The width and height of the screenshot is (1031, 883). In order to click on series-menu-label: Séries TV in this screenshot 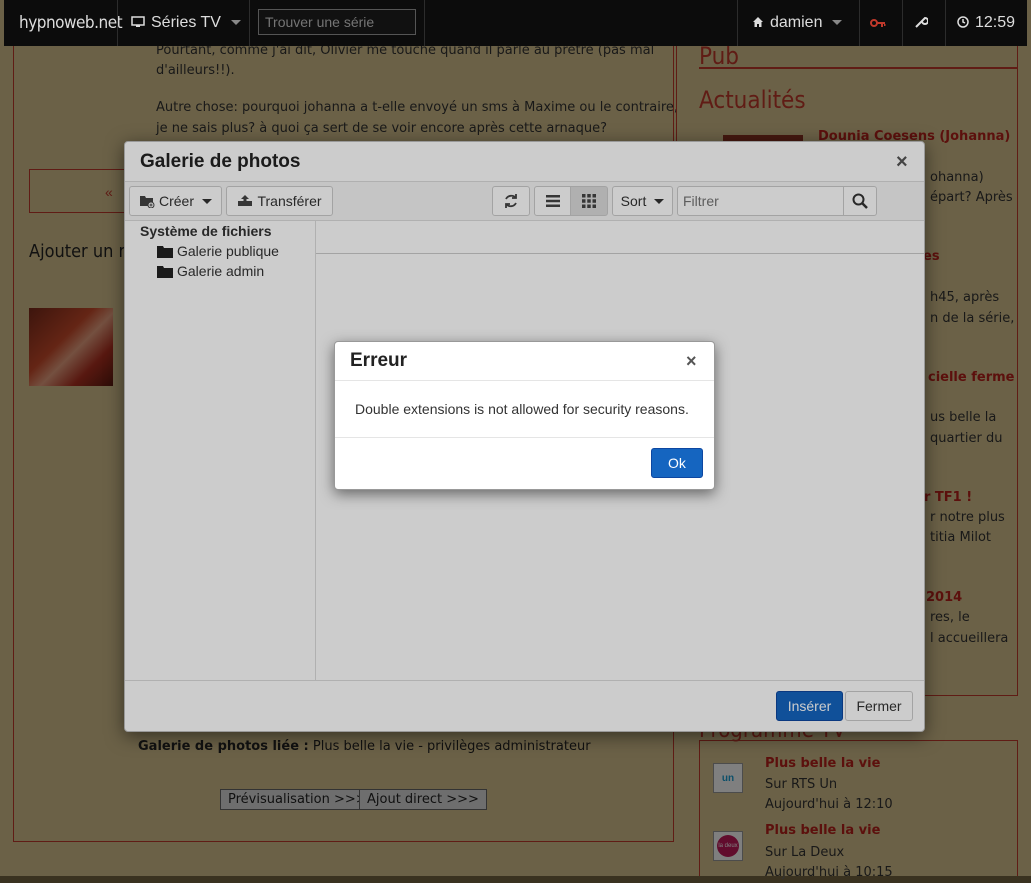, I will do `click(186, 22)`.